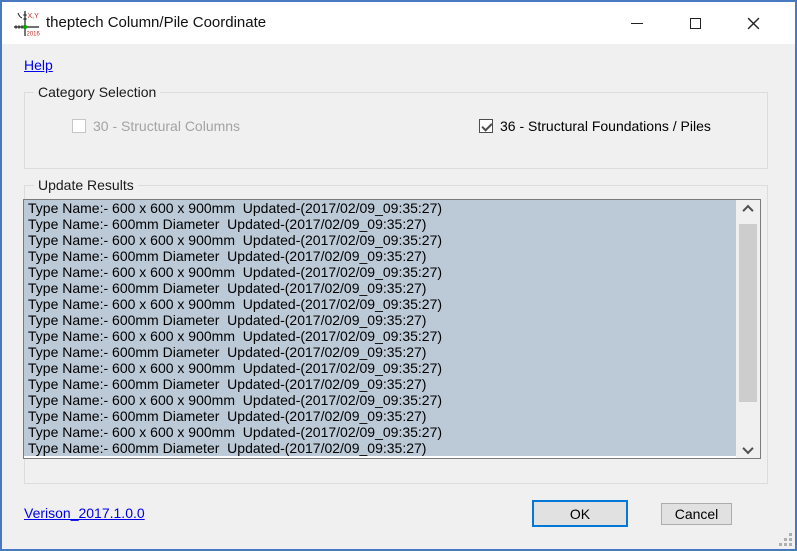 This screenshot has height=551, width=797. I want to click on scrollbar-up-button, so click(748, 208).